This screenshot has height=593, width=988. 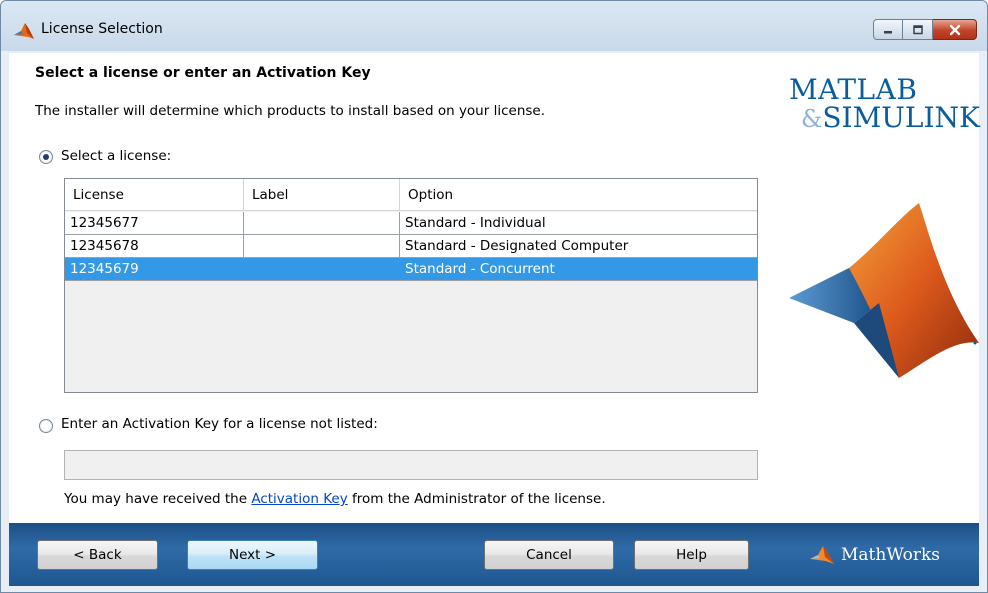 I want to click on mathworks-logo: MathWorks, so click(x=874, y=555).